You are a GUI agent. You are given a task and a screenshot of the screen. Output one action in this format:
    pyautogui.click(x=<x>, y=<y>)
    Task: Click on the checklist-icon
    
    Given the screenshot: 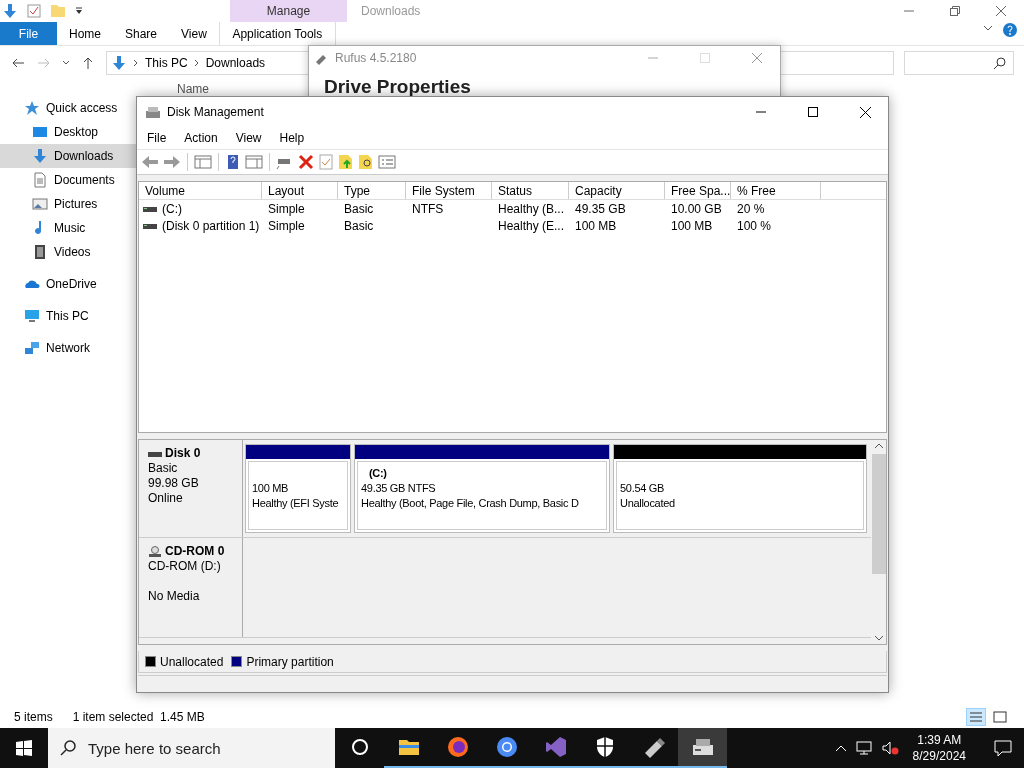 What is the action you would take?
    pyautogui.click(x=326, y=162)
    